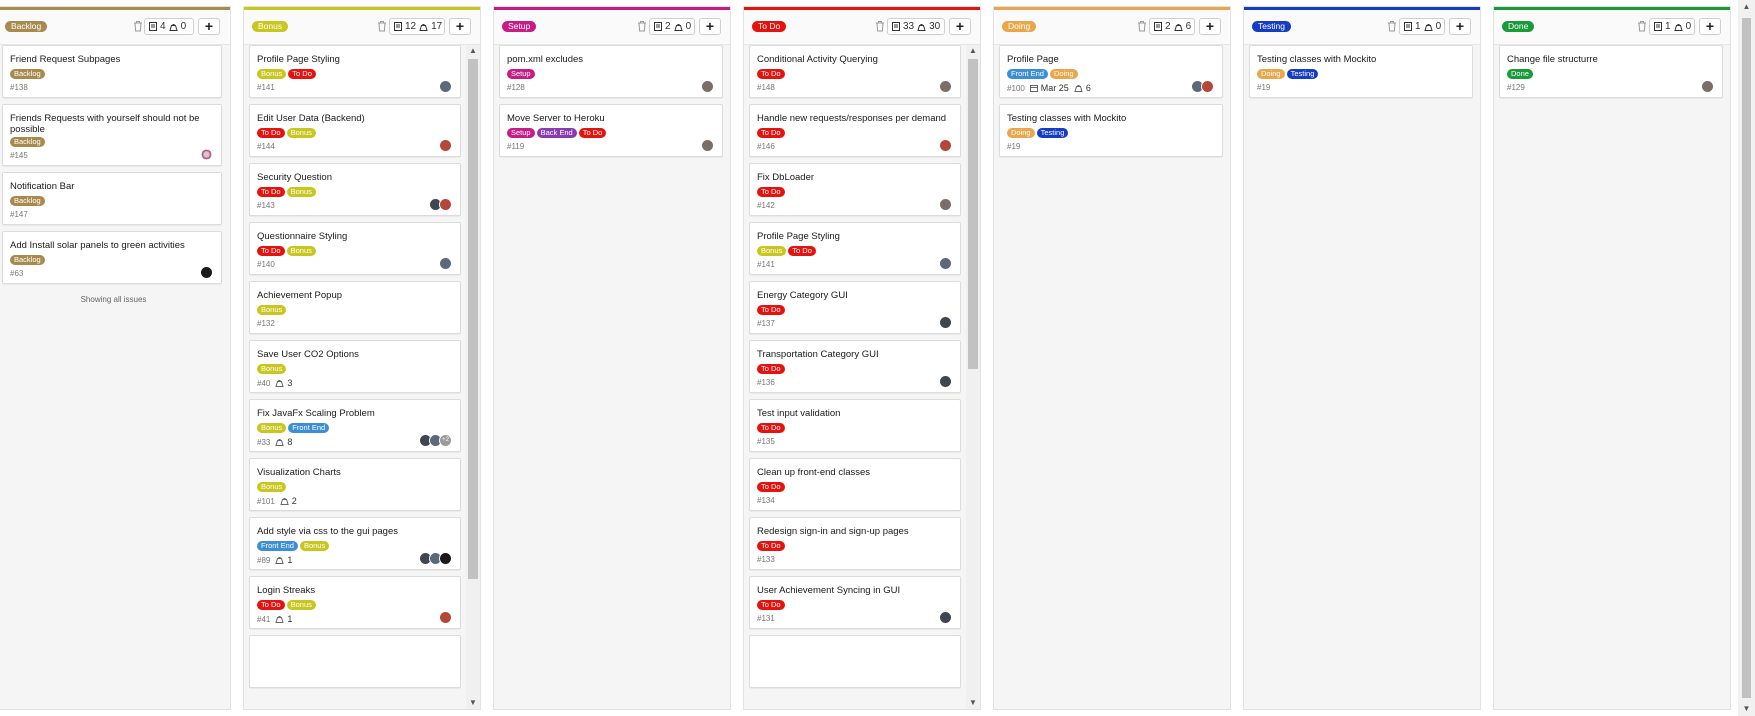 The height and width of the screenshot is (716, 1755). I want to click on issue-card: Transportation Category GUI To Do #136, so click(855, 366).